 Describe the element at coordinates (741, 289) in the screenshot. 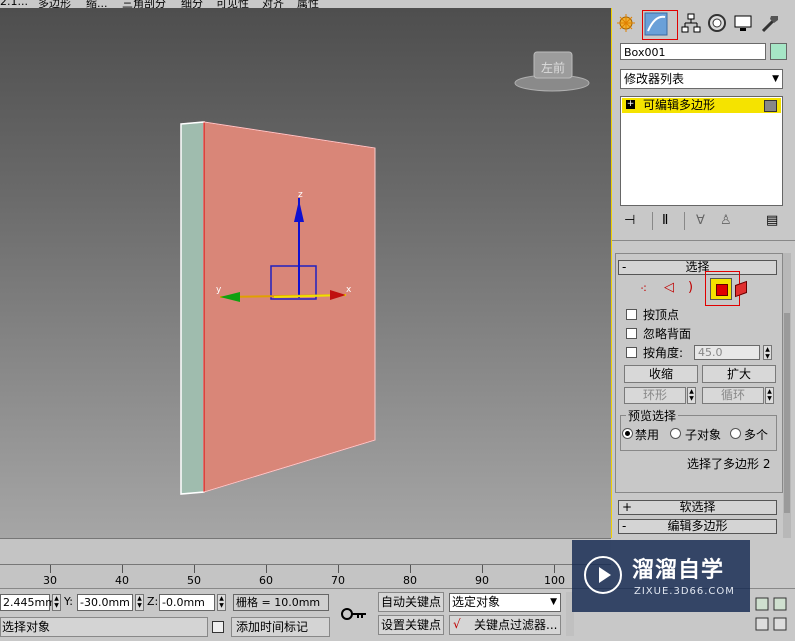

I see `element-subobject-icon` at that location.